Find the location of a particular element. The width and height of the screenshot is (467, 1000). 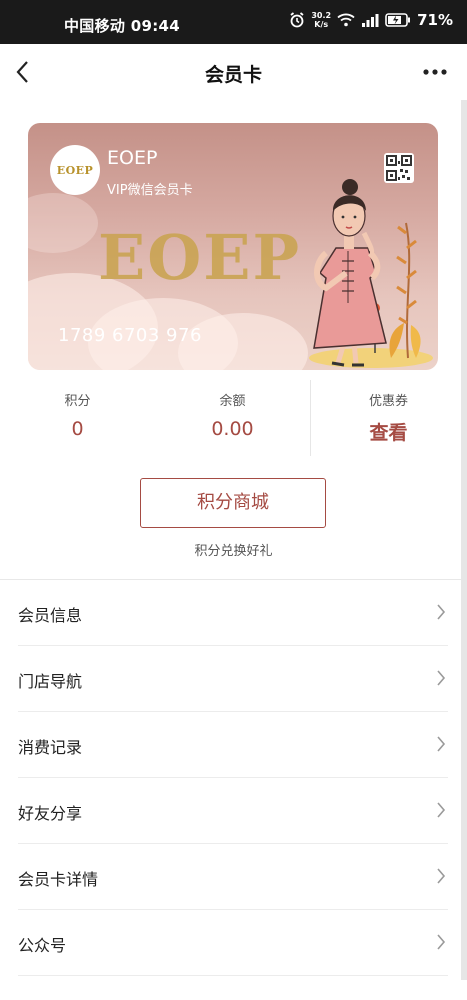

menu-item-label: 会员信息 is located at coordinates (50, 615).